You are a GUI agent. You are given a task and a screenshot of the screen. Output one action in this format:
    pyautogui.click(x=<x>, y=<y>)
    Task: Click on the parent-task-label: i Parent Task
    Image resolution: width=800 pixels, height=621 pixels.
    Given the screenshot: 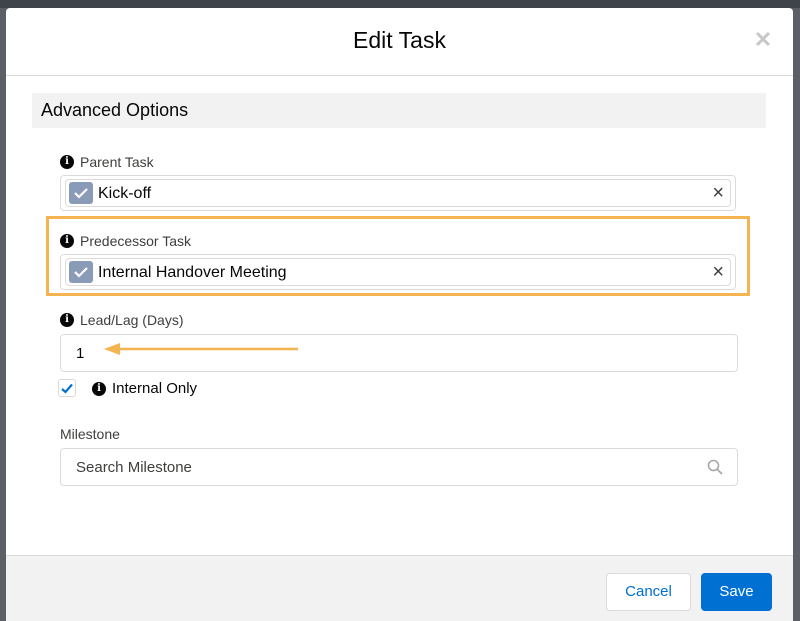 What is the action you would take?
    pyautogui.click(x=107, y=162)
    